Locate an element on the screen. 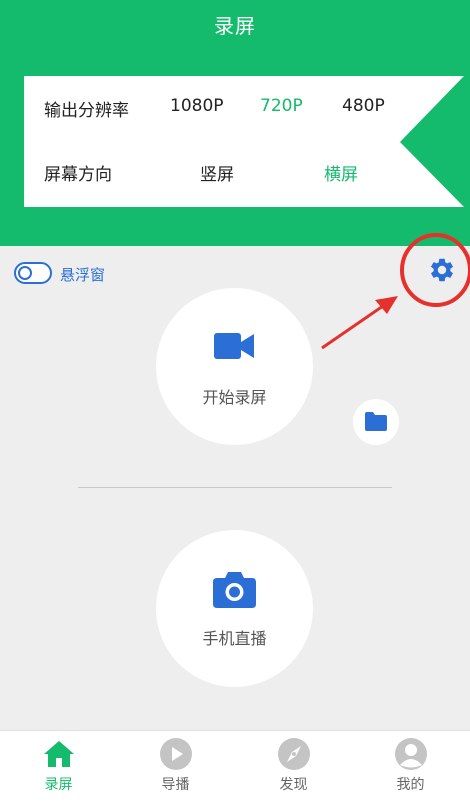 Image resolution: width=470 pixels, height=803 pixels. floating-window-label: 悬浮窗 is located at coordinates (83, 275).